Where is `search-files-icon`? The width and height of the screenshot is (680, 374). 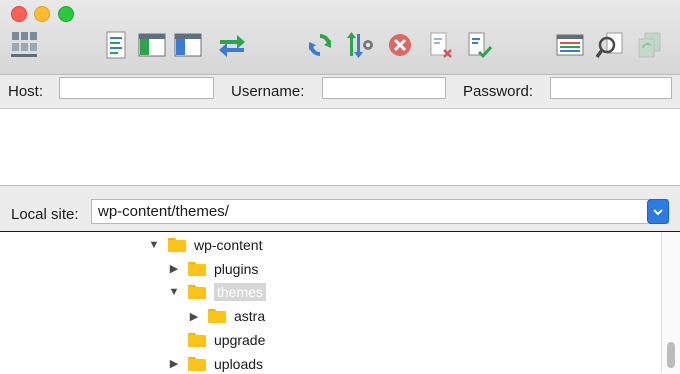 search-files-icon is located at coordinates (609, 45).